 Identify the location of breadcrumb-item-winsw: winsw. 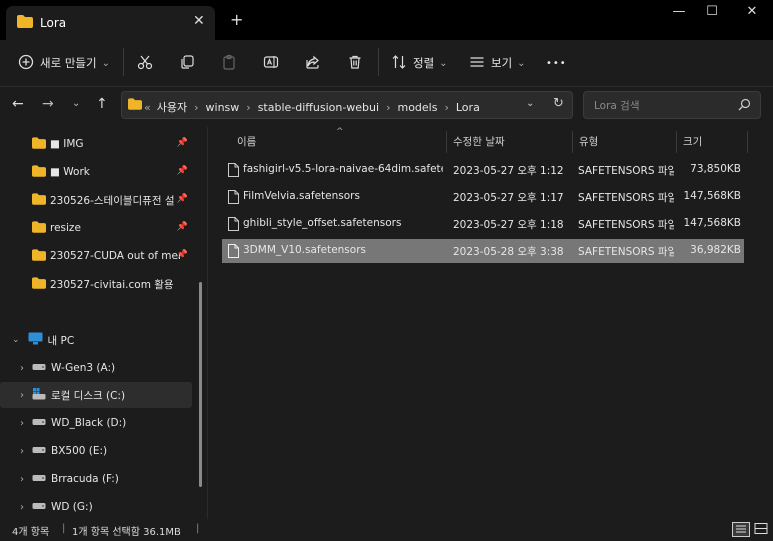
(223, 107).